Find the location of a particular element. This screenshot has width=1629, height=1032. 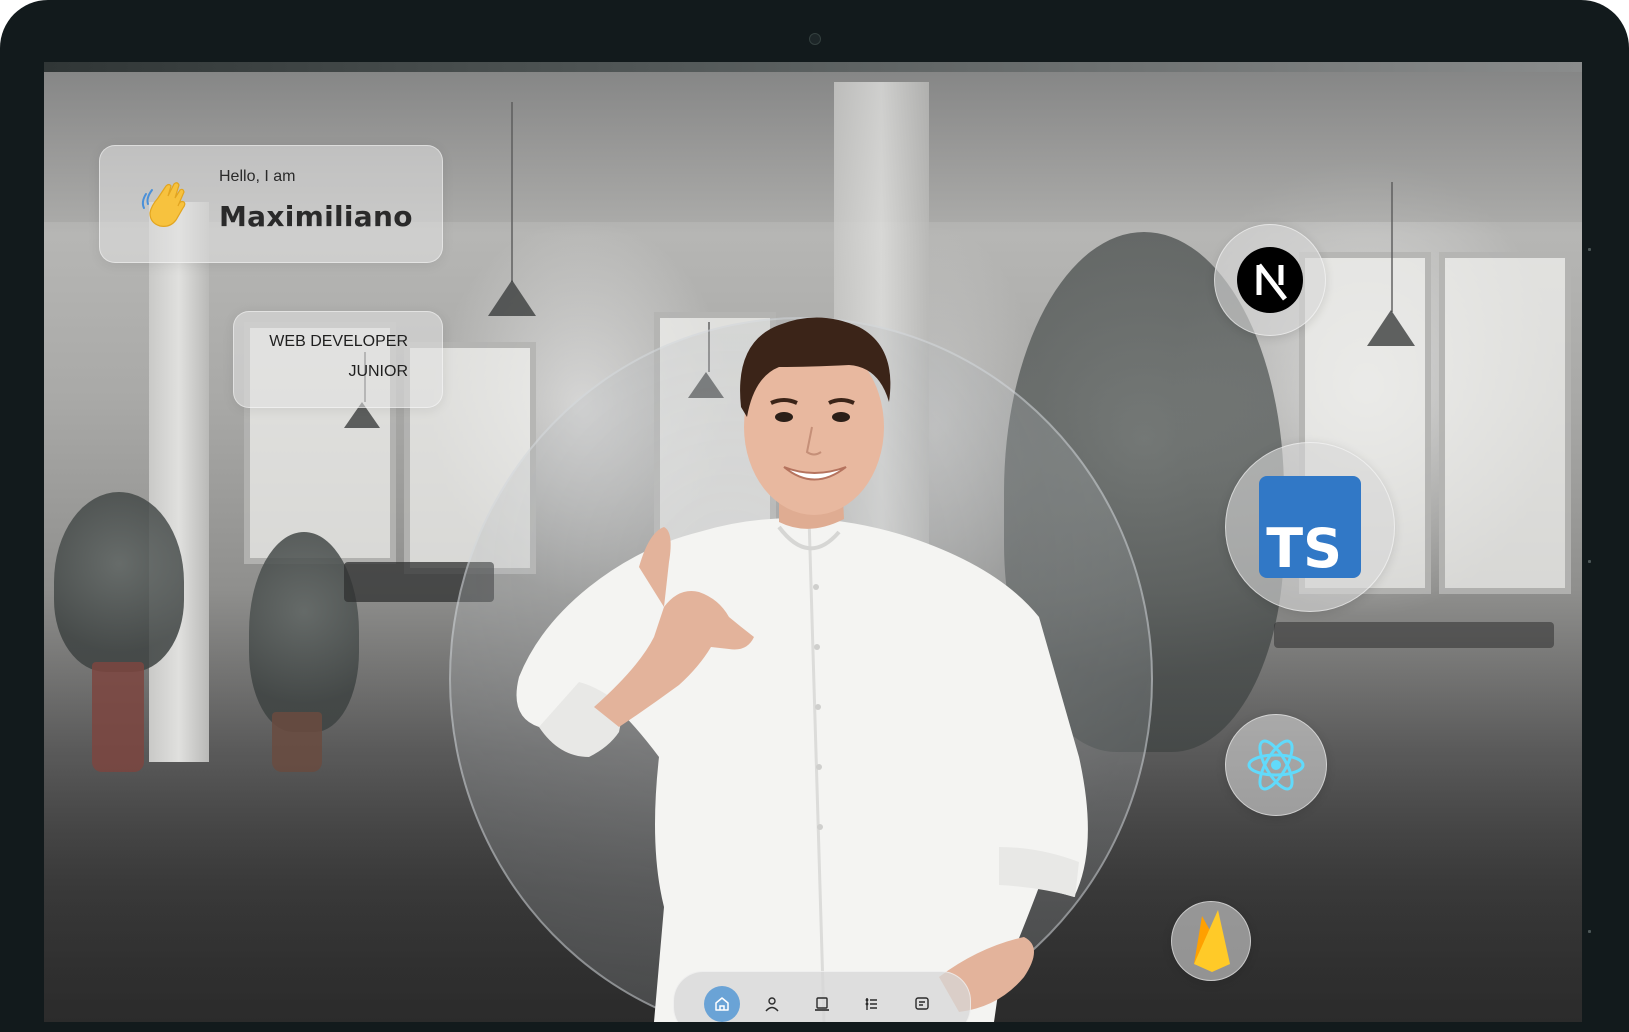

tech-typescript: TS is located at coordinates (1310, 527).